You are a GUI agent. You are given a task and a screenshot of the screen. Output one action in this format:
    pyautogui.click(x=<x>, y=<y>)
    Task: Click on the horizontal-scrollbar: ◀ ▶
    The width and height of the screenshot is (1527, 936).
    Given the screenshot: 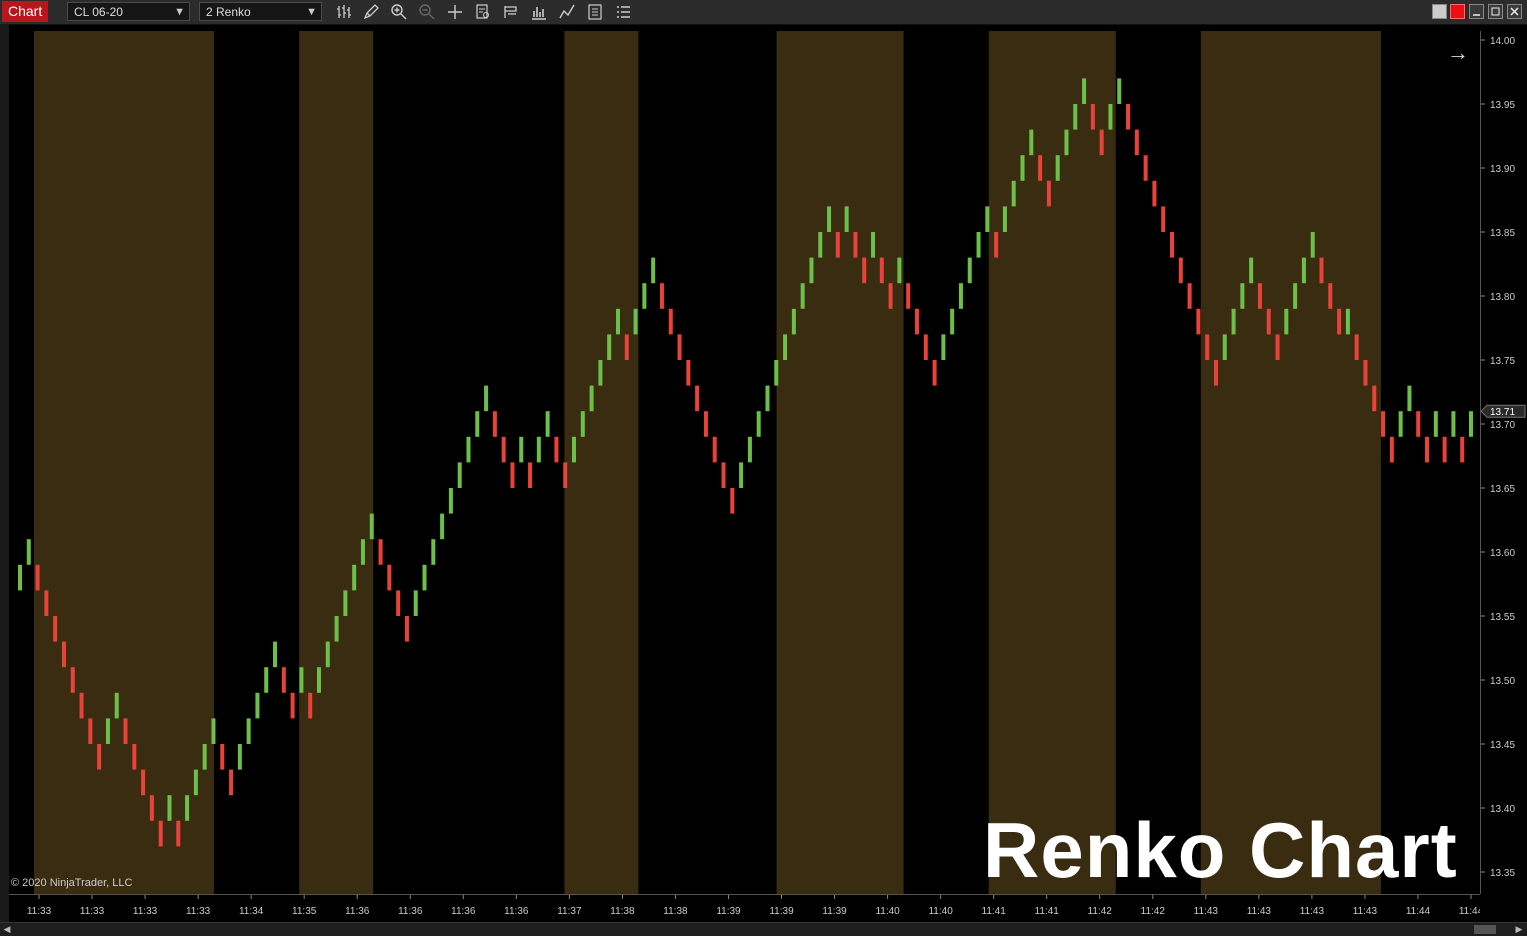 What is the action you would take?
    pyautogui.click(x=763, y=929)
    